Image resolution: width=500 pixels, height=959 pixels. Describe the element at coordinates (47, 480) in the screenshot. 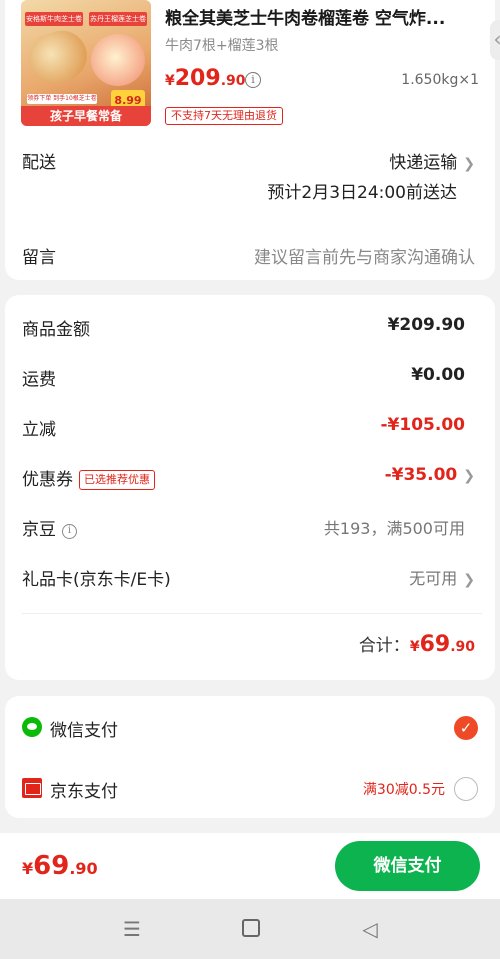

I see `coupon-label: 优惠券` at that location.